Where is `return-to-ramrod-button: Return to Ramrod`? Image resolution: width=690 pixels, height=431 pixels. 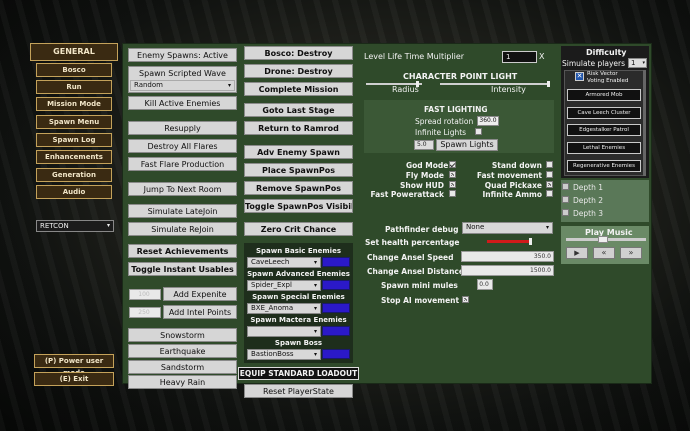
return-to-ramrod-button: Return to Ramrod is located at coordinates (298, 128).